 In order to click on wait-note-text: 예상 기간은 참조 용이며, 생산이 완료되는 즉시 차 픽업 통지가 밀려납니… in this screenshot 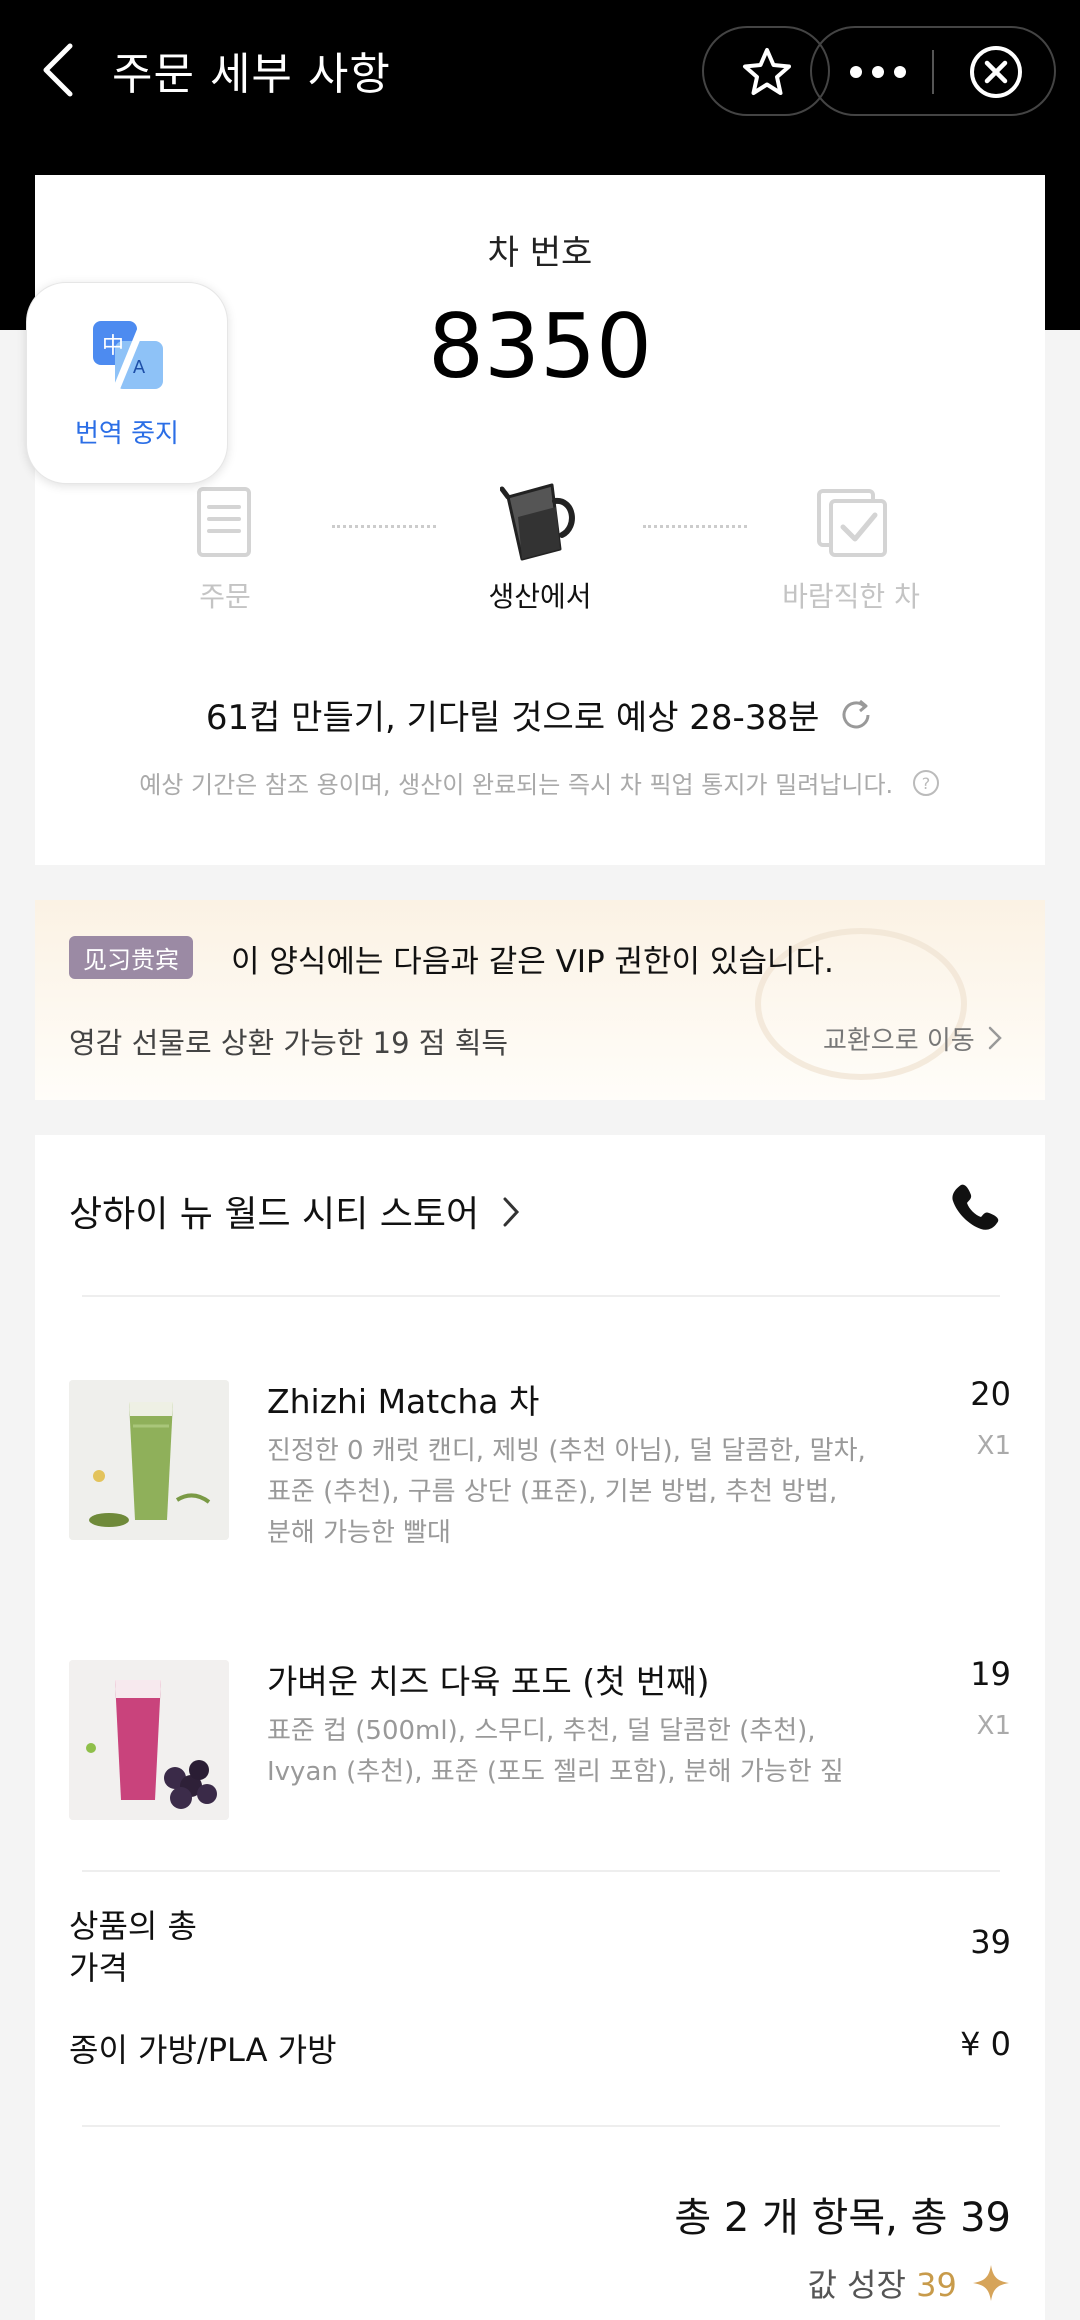, I will do `click(516, 785)`.